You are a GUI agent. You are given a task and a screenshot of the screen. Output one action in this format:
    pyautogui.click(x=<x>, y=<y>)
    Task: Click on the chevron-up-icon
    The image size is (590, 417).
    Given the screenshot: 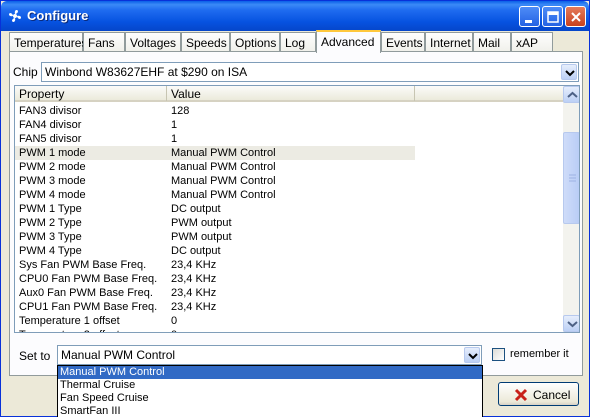 What is the action you would take?
    pyautogui.click(x=572, y=94)
    